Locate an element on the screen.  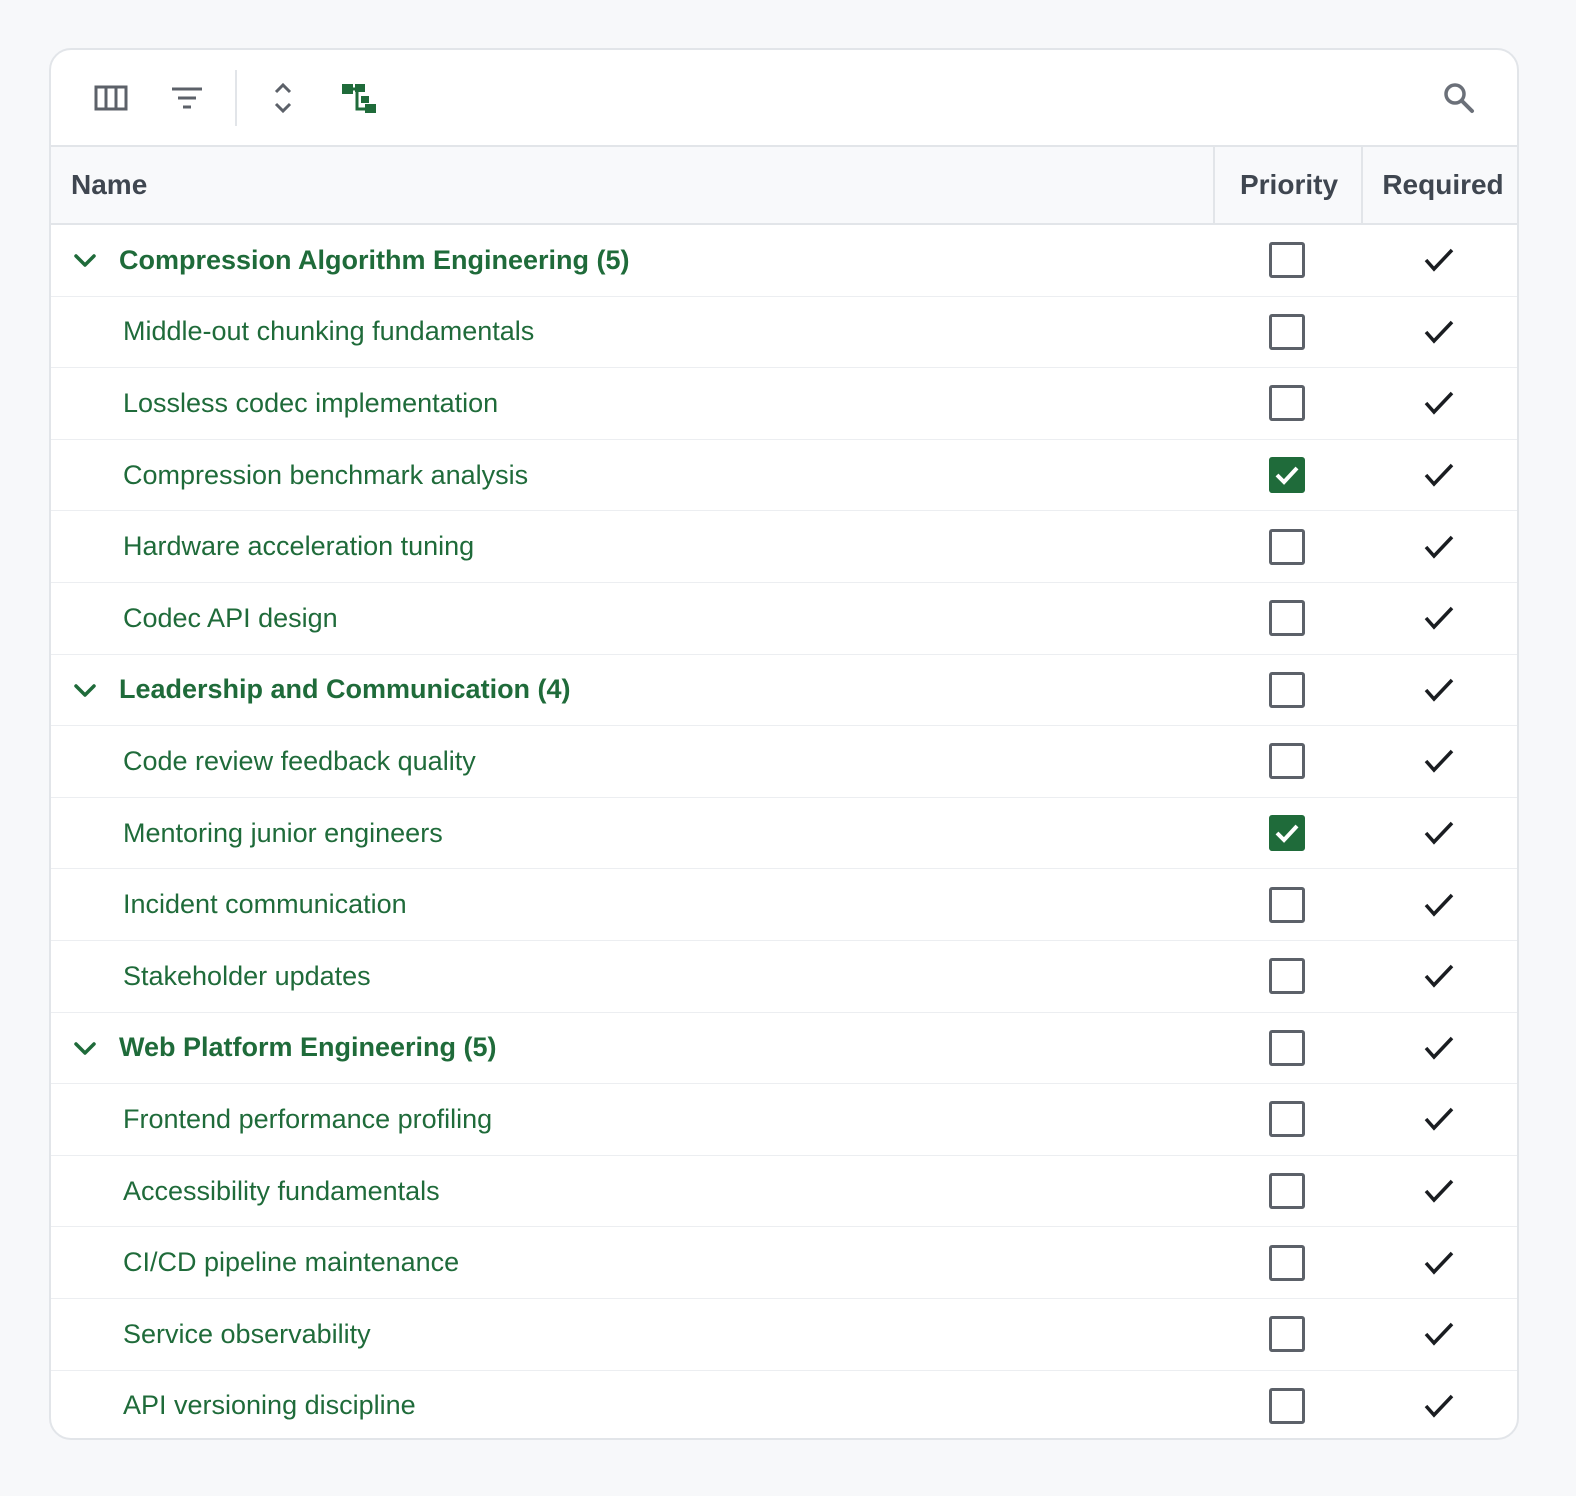
column-header-required: Required is located at coordinates (1439, 185).